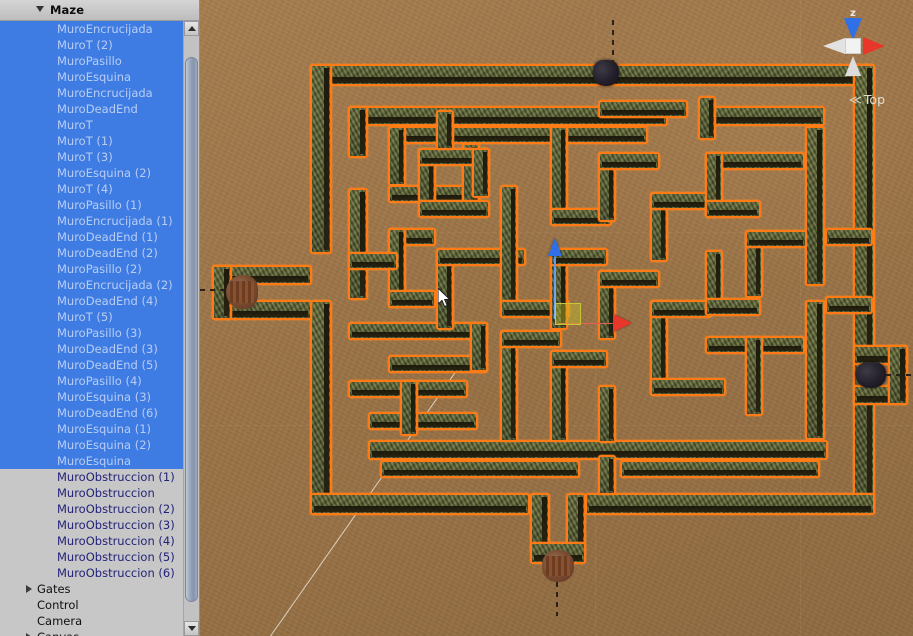  What do you see at coordinates (91, 381) in the screenshot?
I see `hierarchy-item: MuroPasillo (4)` at bounding box center [91, 381].